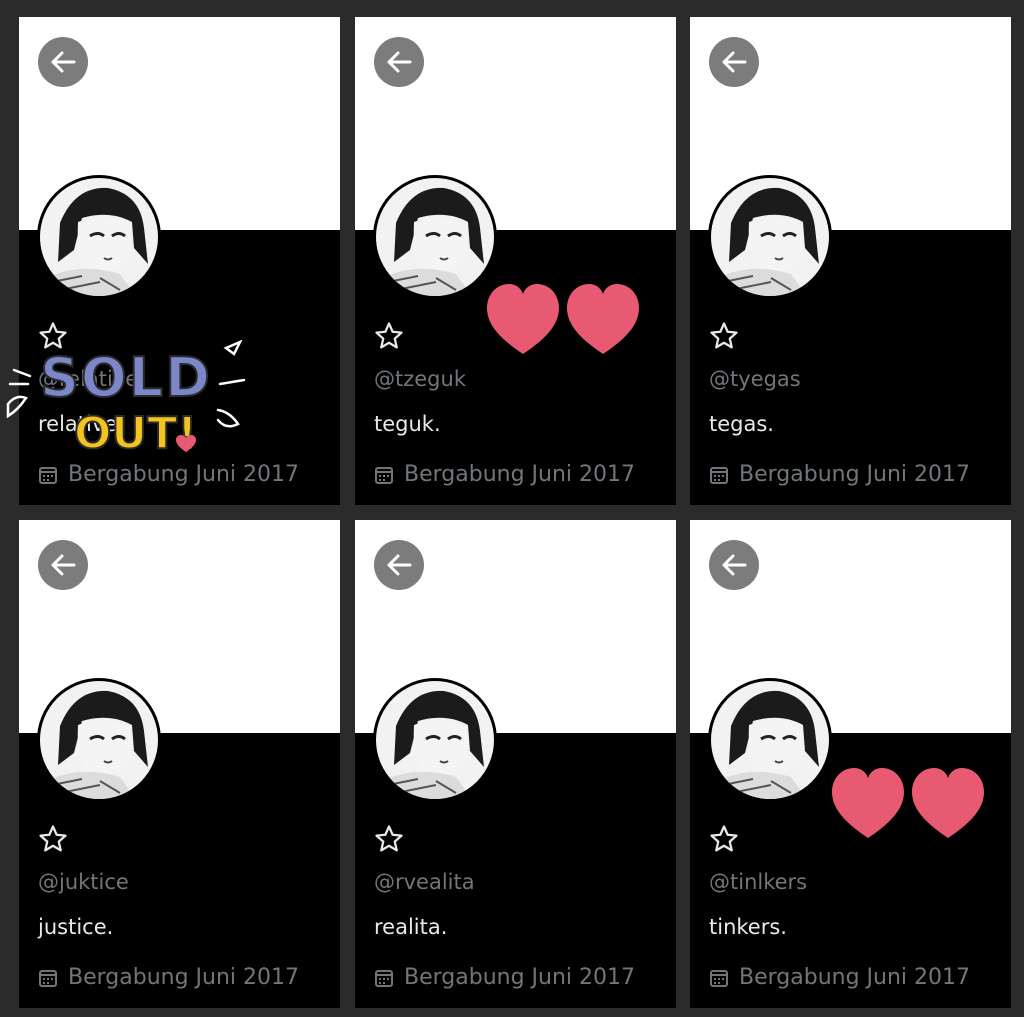  I want to click on profile-handle: @juktice, so click(83, 882).